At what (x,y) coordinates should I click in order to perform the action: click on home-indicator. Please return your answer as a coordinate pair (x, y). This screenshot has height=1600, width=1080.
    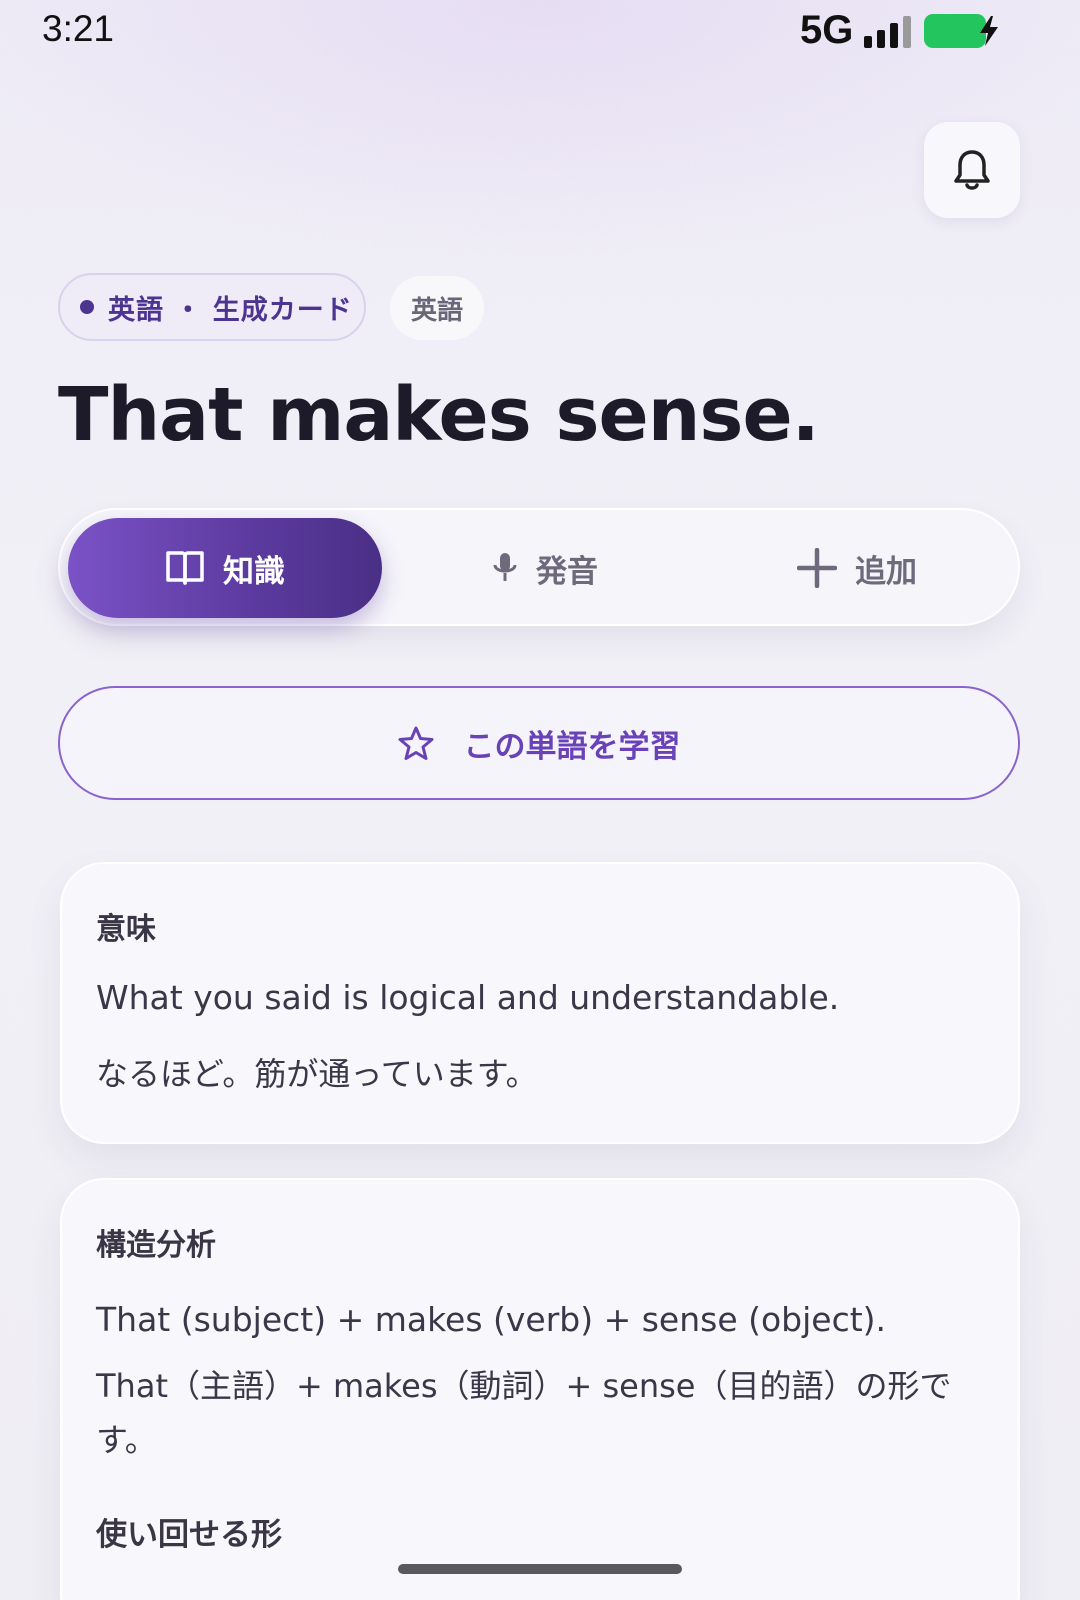
    Looking at the image, I should click on (540, 1569).